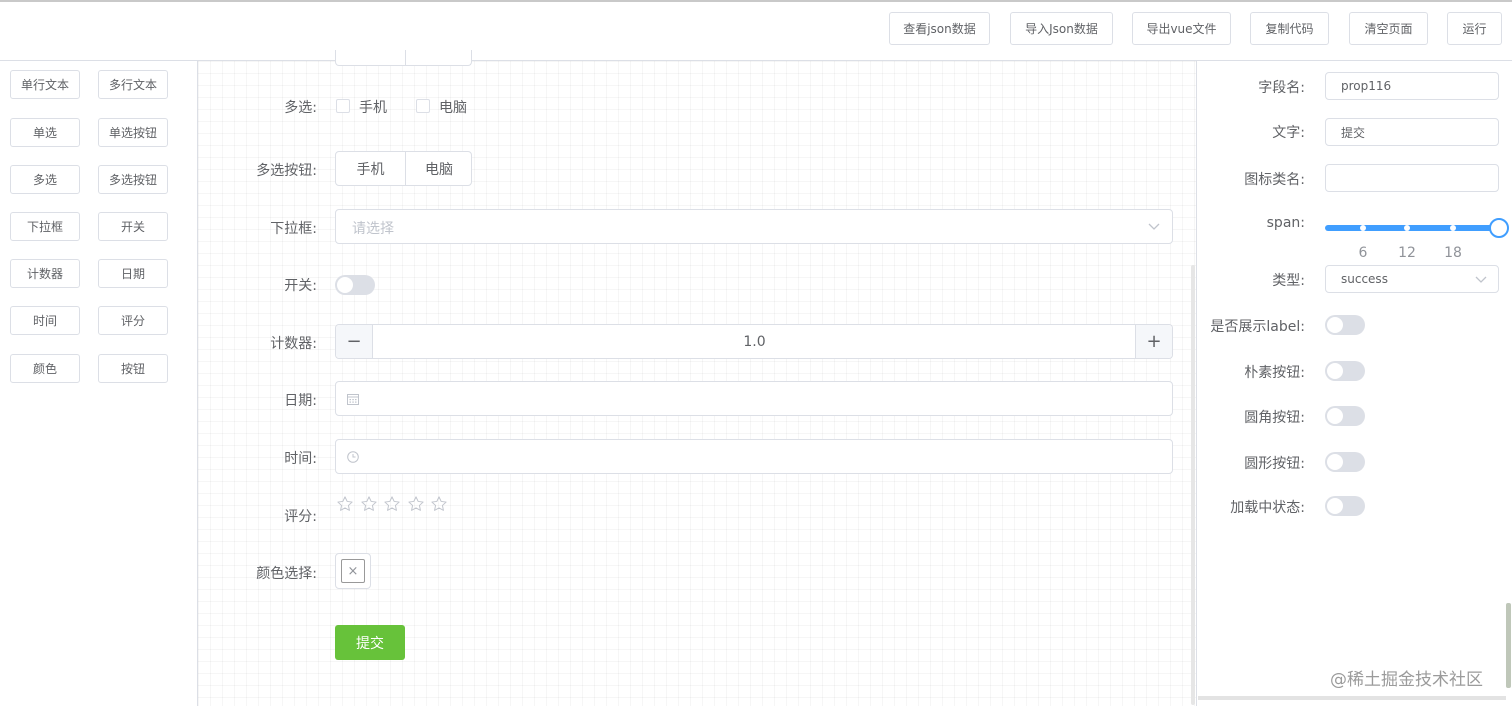 Image resolution: width=1512 pixels, height=706 pixels. I want to click on span-tick: 18, so click(1453, 253).